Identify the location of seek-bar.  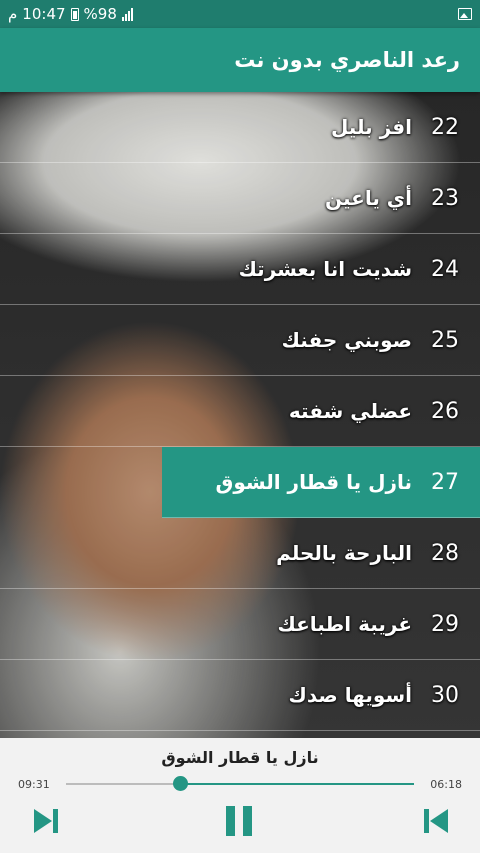
(240, 784).